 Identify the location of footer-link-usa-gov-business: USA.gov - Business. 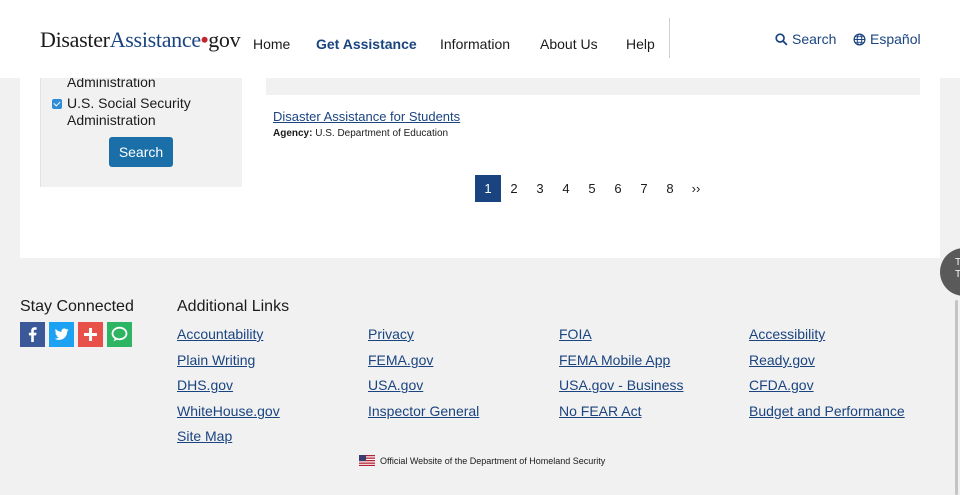
(621, 385).